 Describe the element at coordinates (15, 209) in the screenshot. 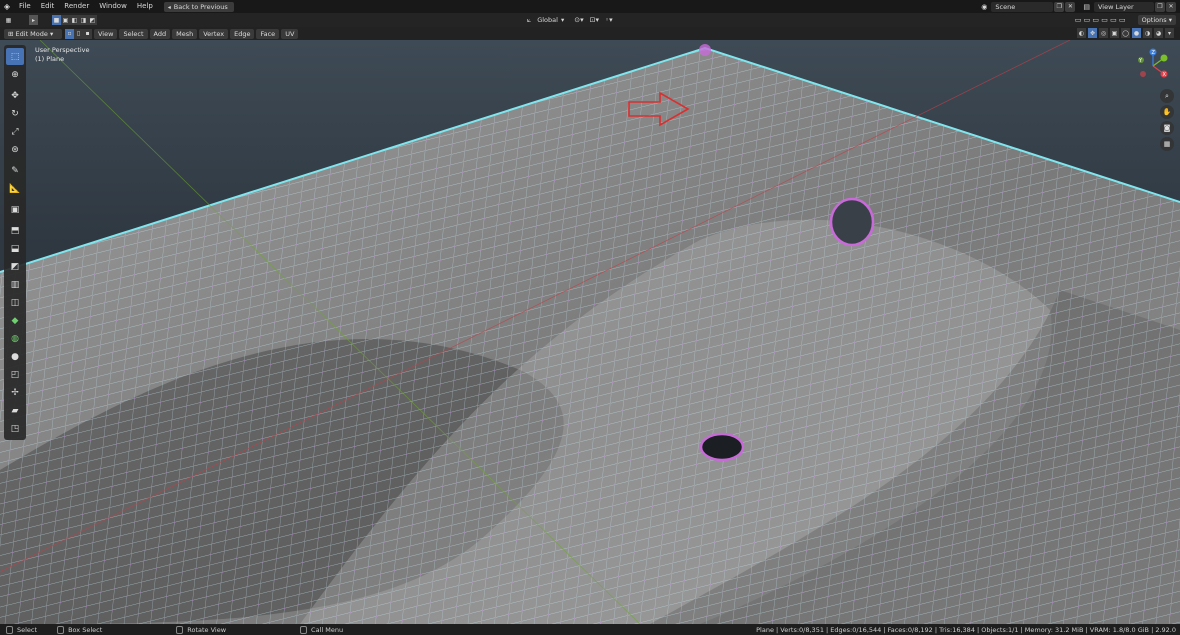

I see `add-cube-icon: ▣` at that location.